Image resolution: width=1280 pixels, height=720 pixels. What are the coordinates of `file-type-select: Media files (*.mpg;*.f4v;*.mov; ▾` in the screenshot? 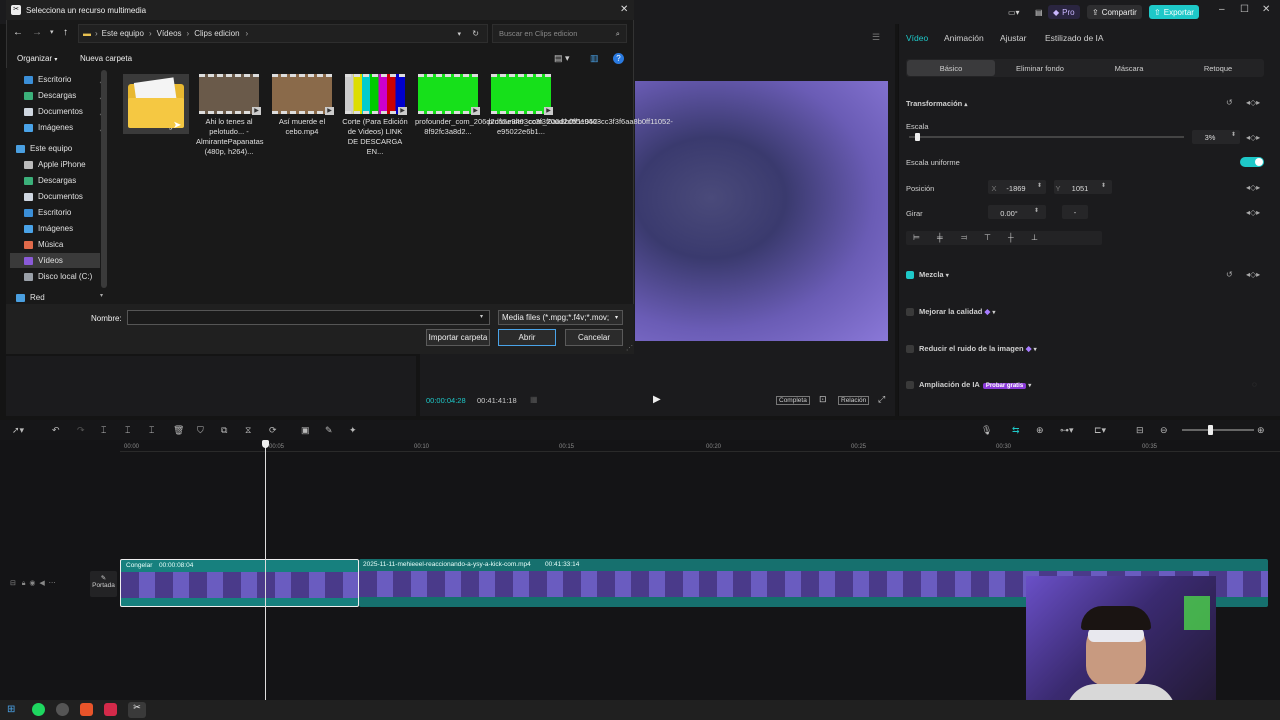 It's located at (560, 317).